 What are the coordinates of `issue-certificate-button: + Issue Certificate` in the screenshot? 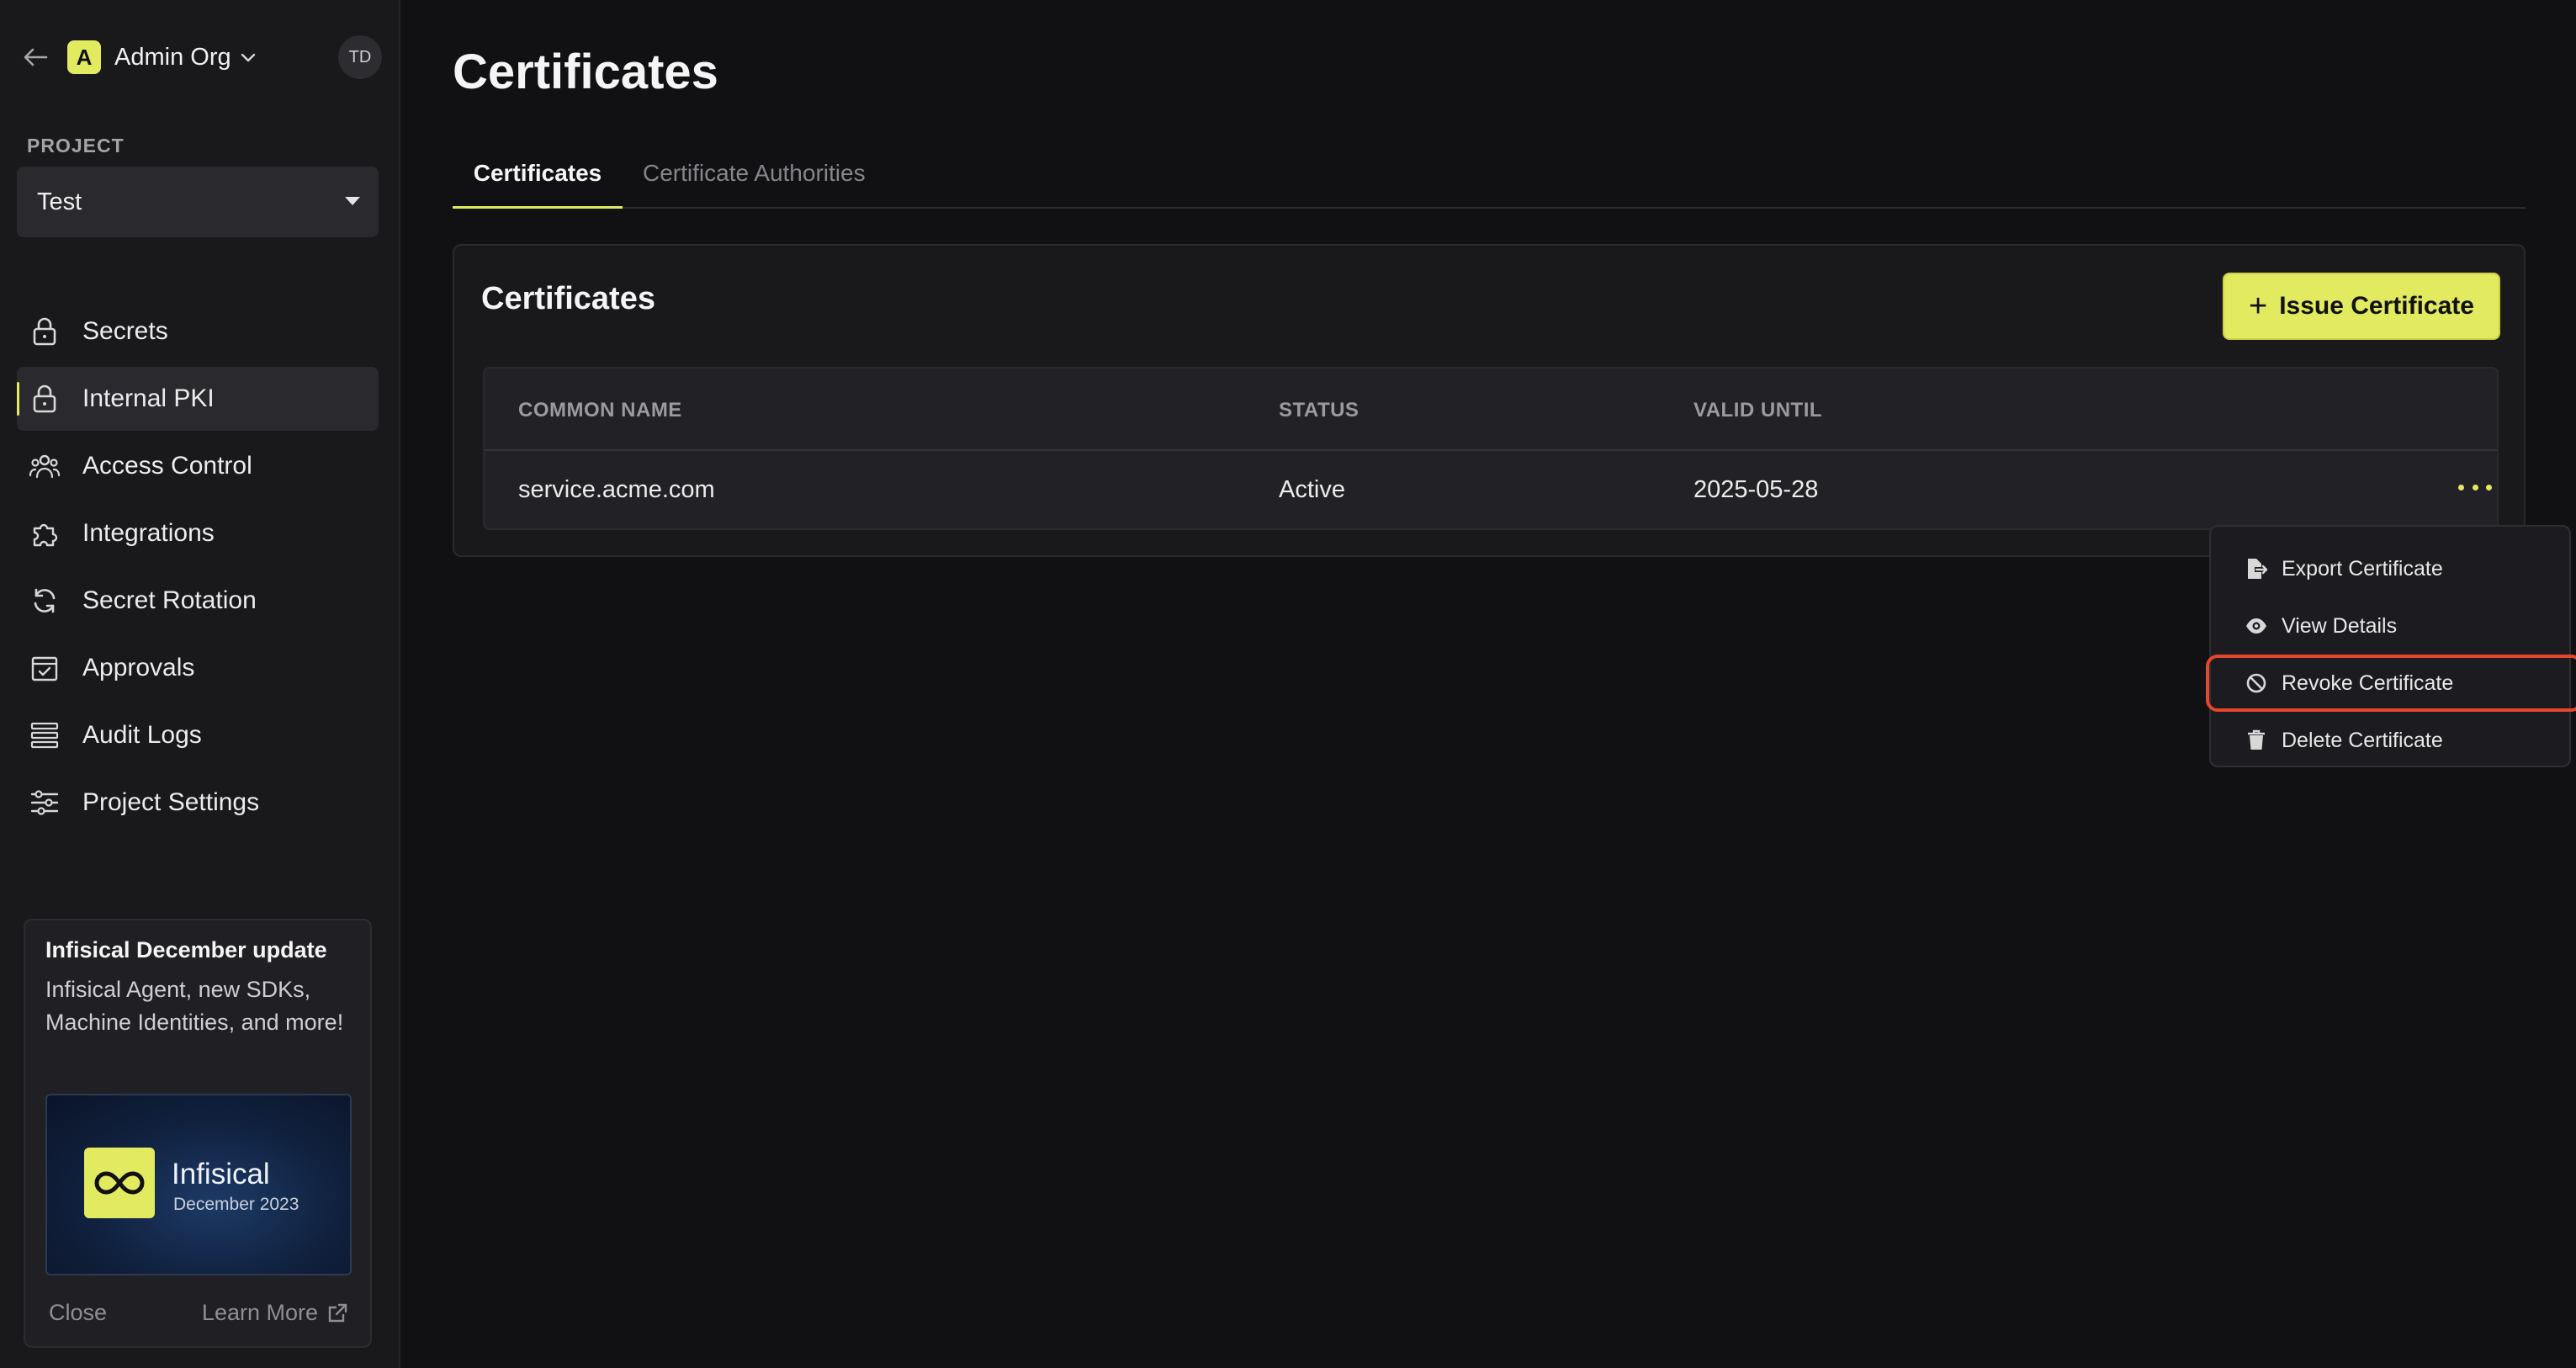 It's located at (2361, 306).